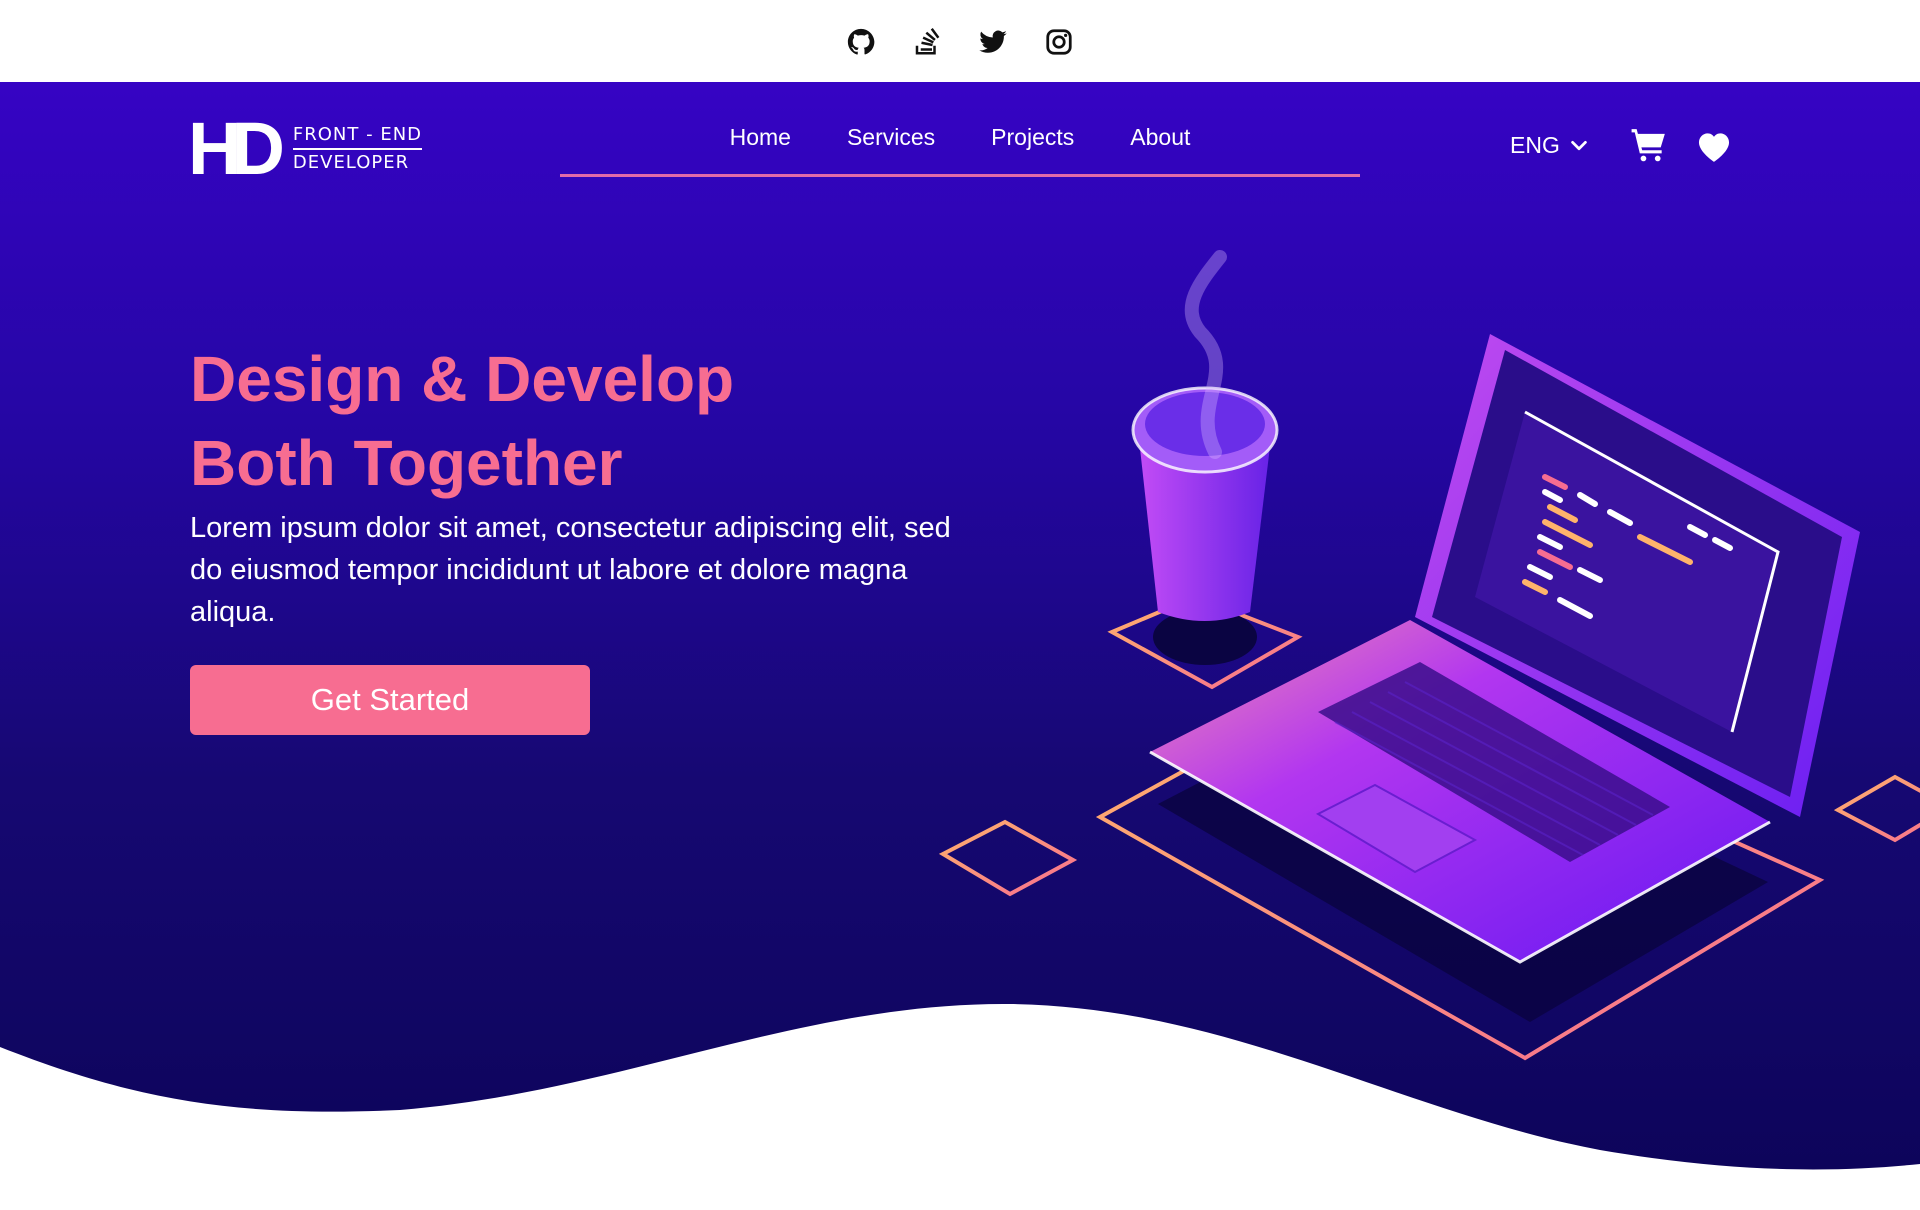 This screenshot has width=1920, height=1210. What do you see at coordinates (462, 379) in the screenshot?
I see `hero-title-line1: Design & Develop` at bounding box center [462, 379].